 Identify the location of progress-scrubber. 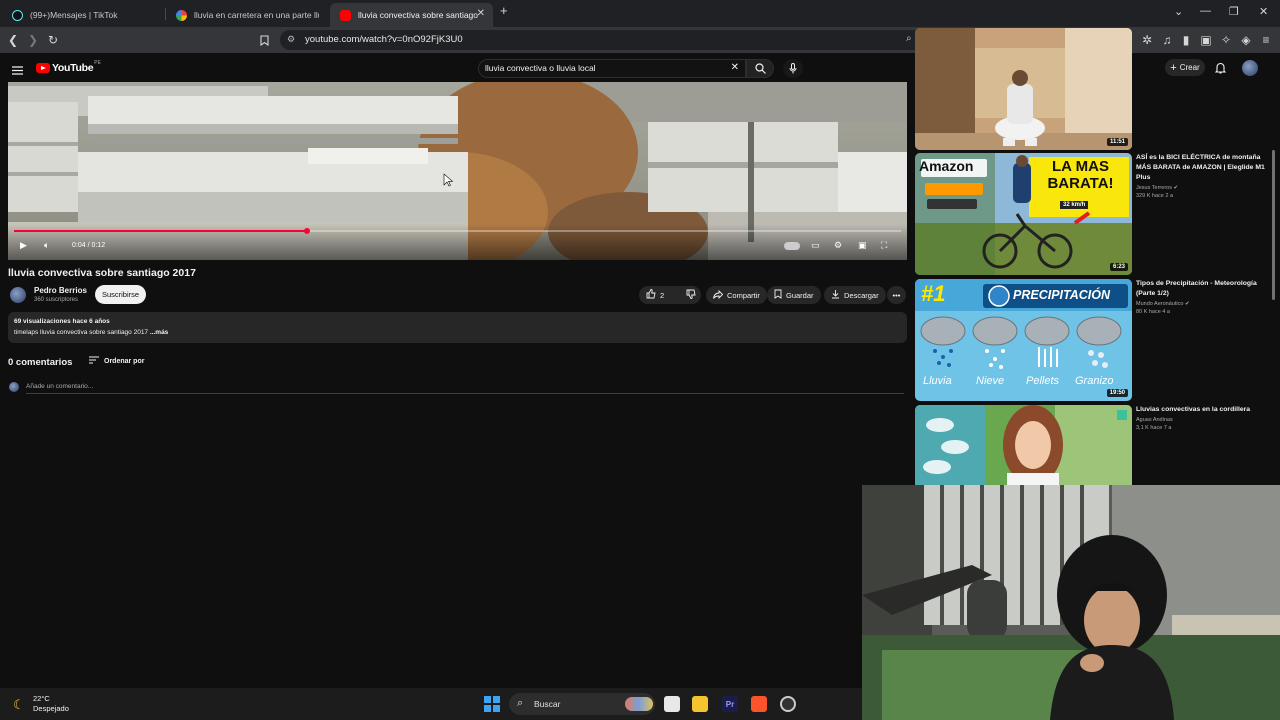
(306, 231).